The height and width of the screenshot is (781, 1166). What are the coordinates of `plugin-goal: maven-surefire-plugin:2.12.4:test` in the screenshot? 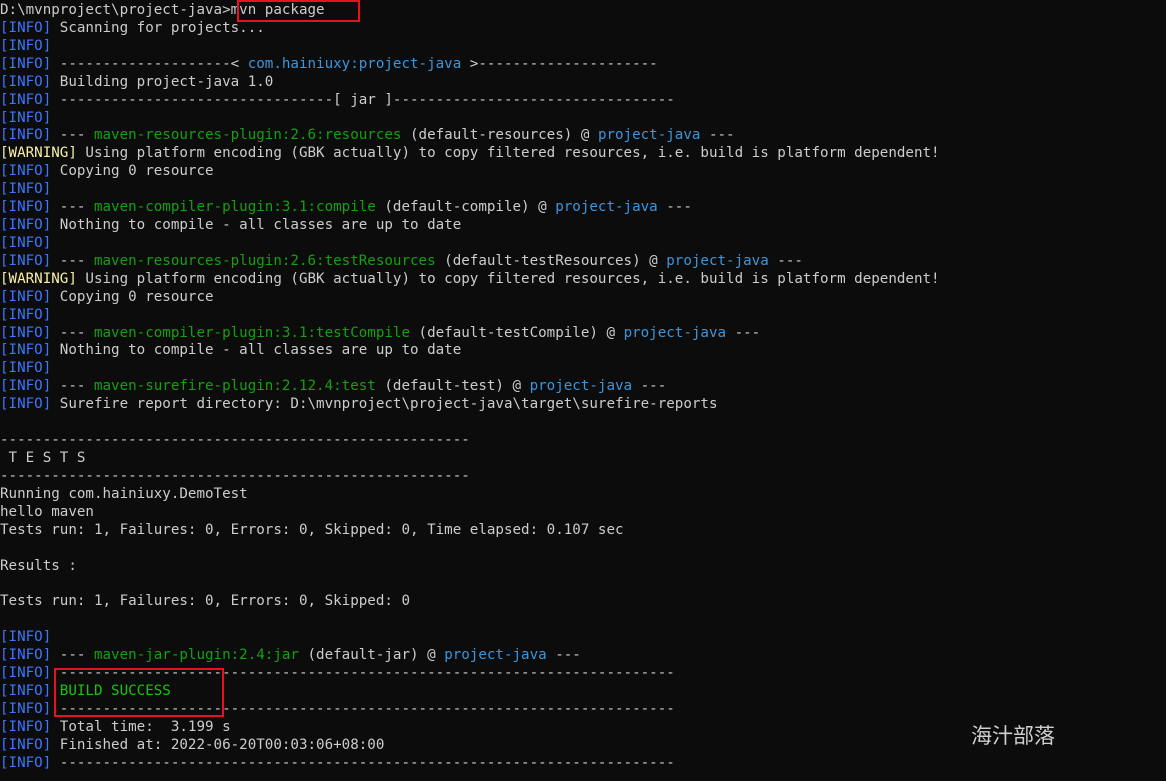 It's located at (234, 386).